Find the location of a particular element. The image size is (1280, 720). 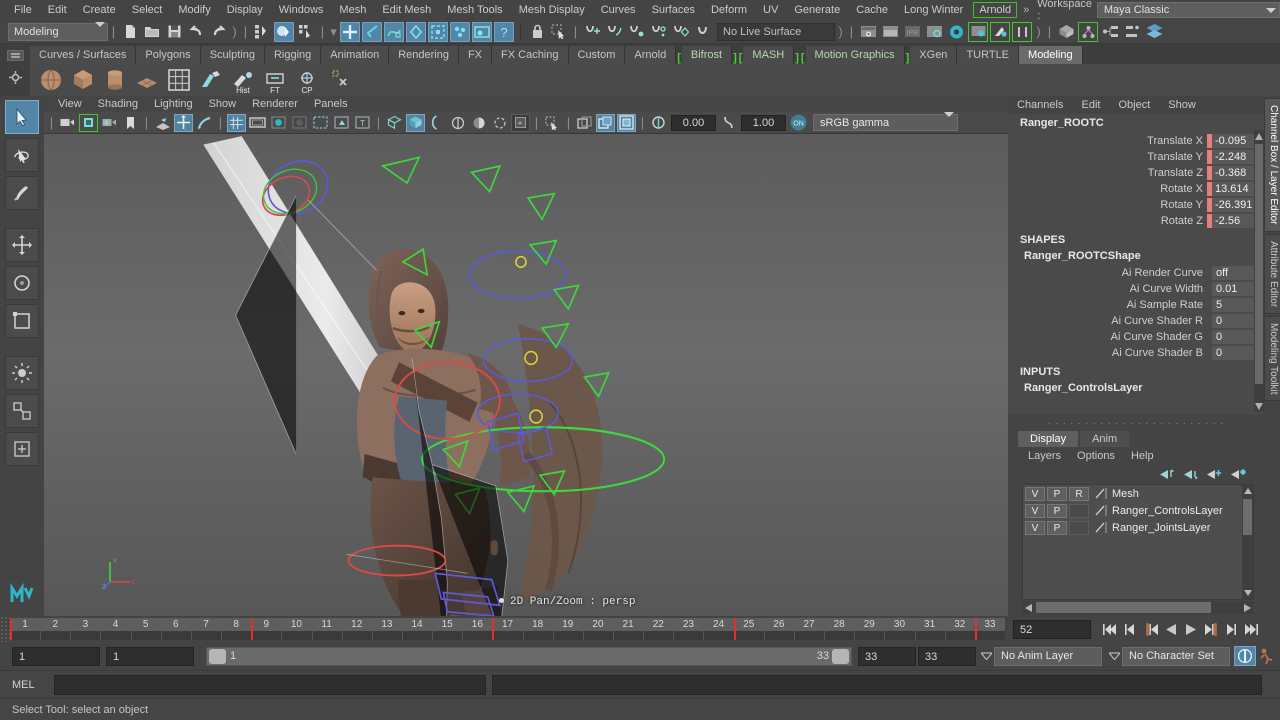

menu-item-deform: Deform is located at coordinates (729, 10).